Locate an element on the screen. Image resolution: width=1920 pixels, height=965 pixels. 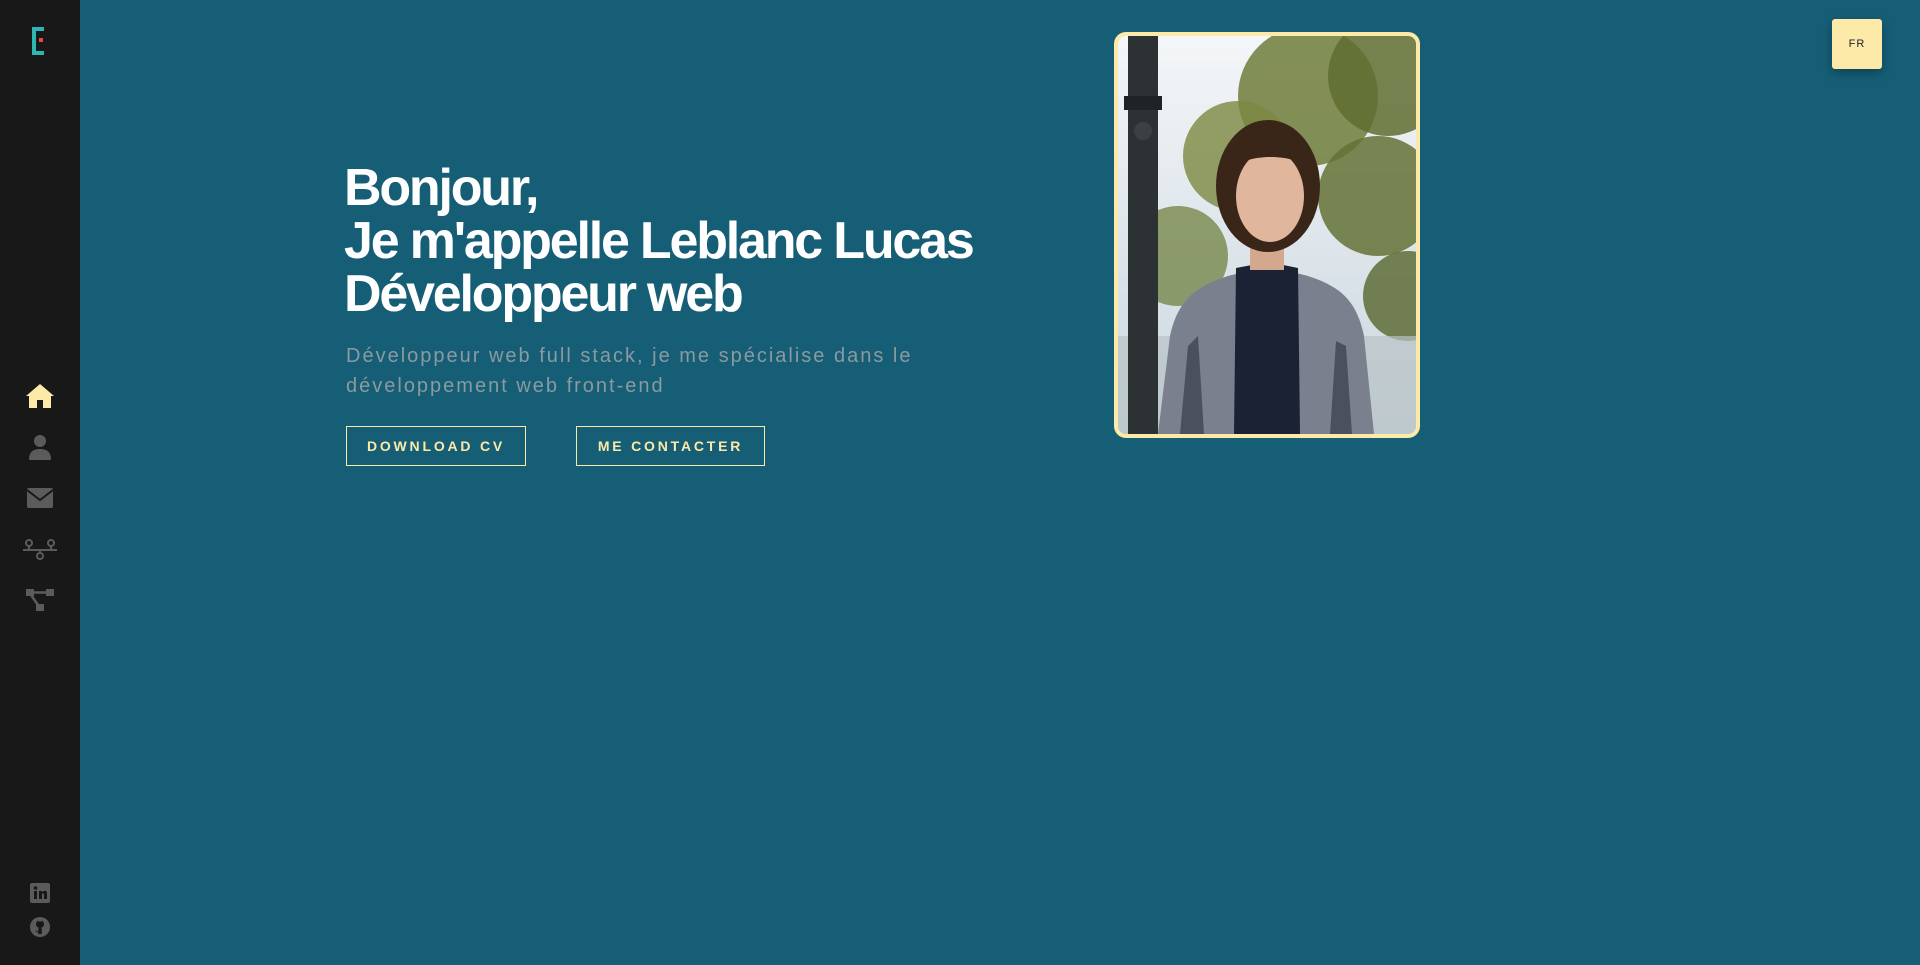
network-icon is located at coordinates (40, 549).